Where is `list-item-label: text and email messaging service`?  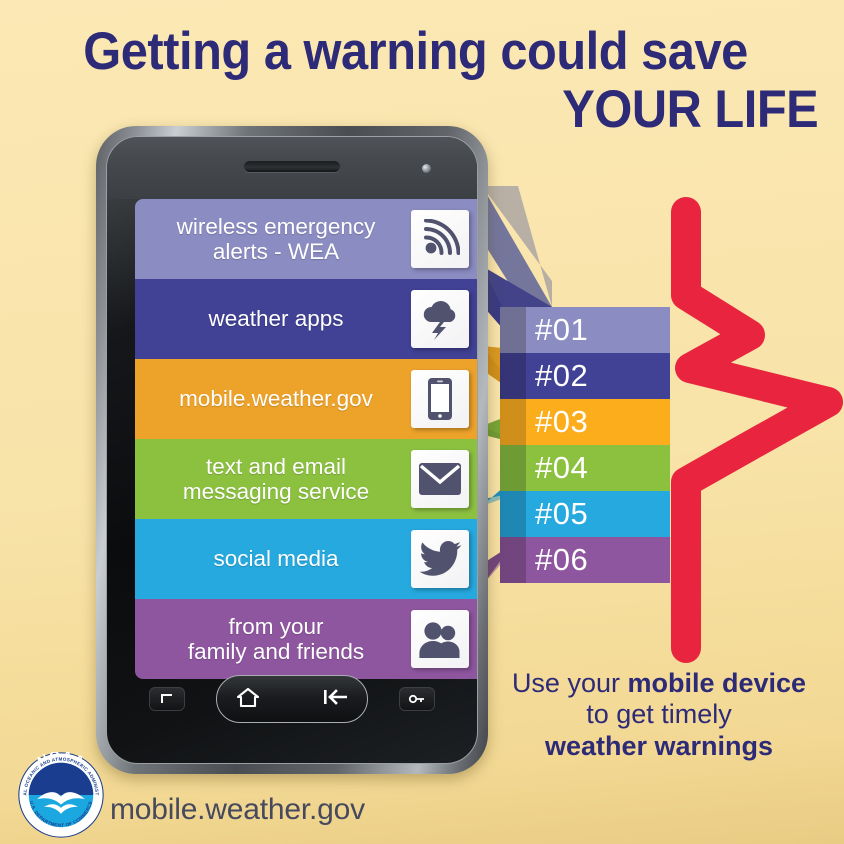
list-item-label: text and email messaging service is located at coordinates (278, 479).